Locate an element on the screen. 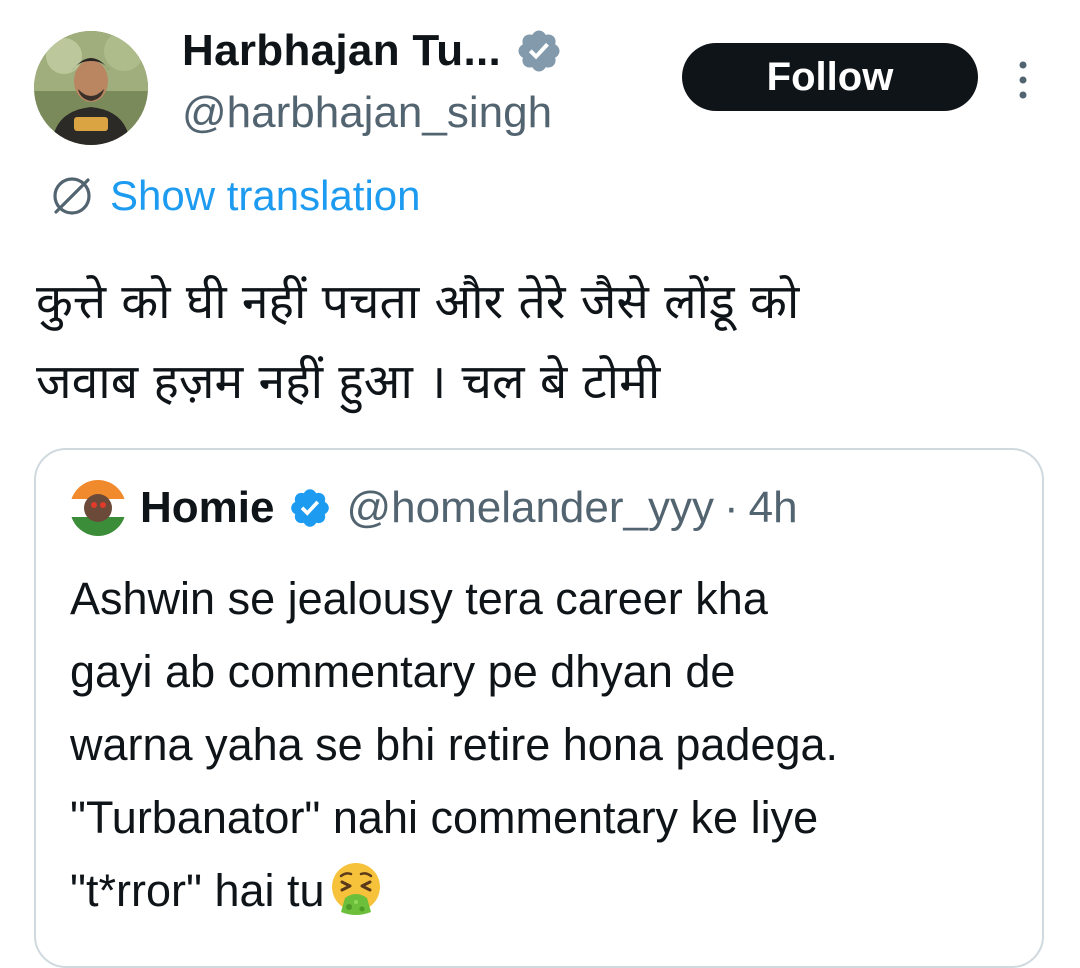  globe-icon is located at coordinates (72, 196).